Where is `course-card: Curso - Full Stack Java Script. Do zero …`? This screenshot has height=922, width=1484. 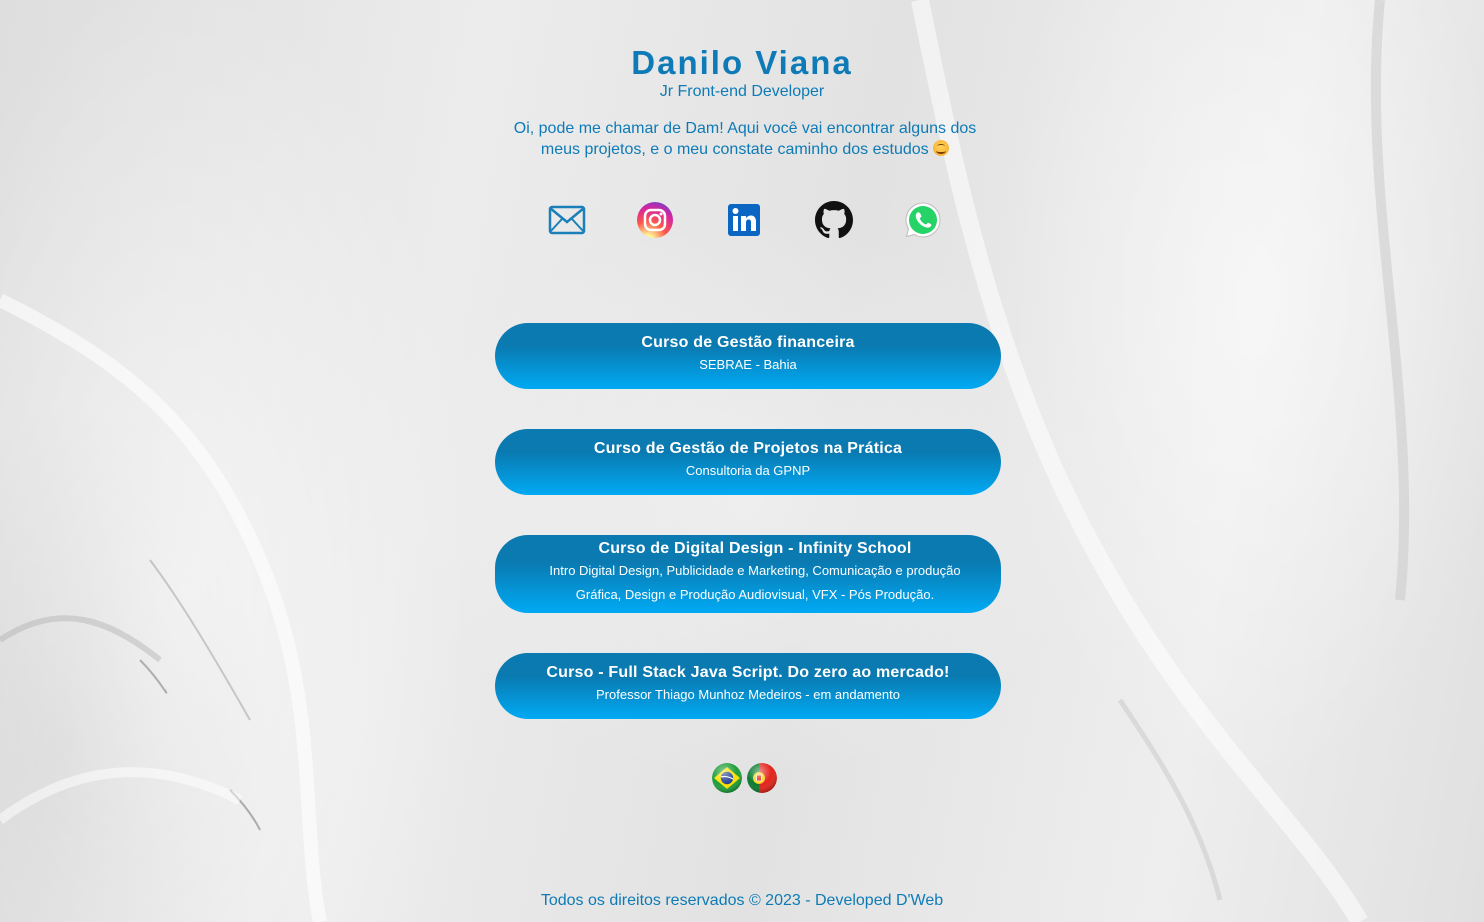 course-card: Curso - Full Stack Java Script. Do zero … is located at coordinates (748, 686).